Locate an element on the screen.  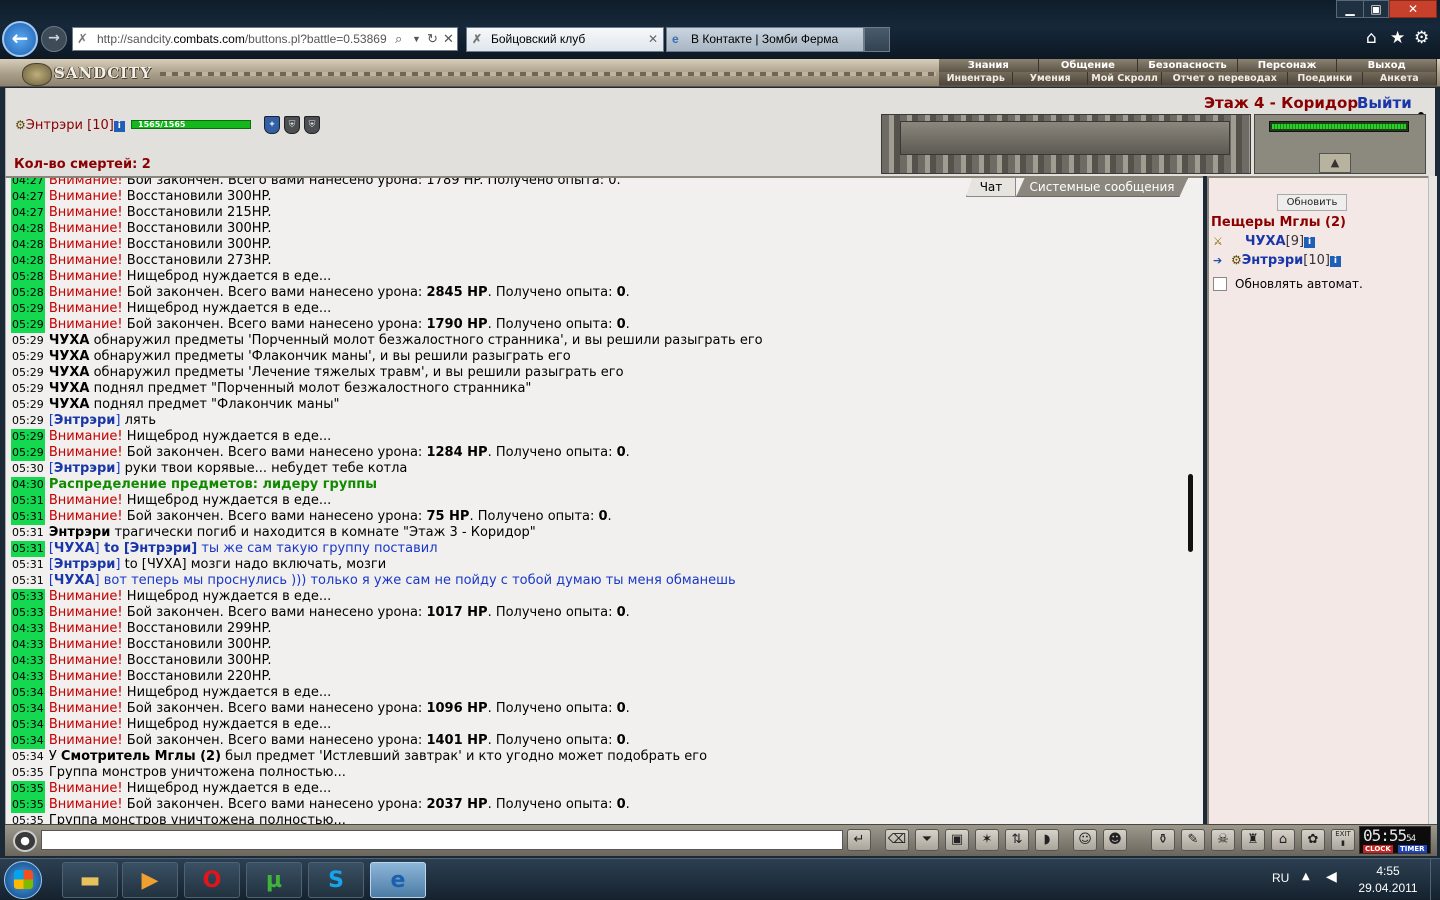
sort-icon: ⇅ is located at coordinates (1017, 840).